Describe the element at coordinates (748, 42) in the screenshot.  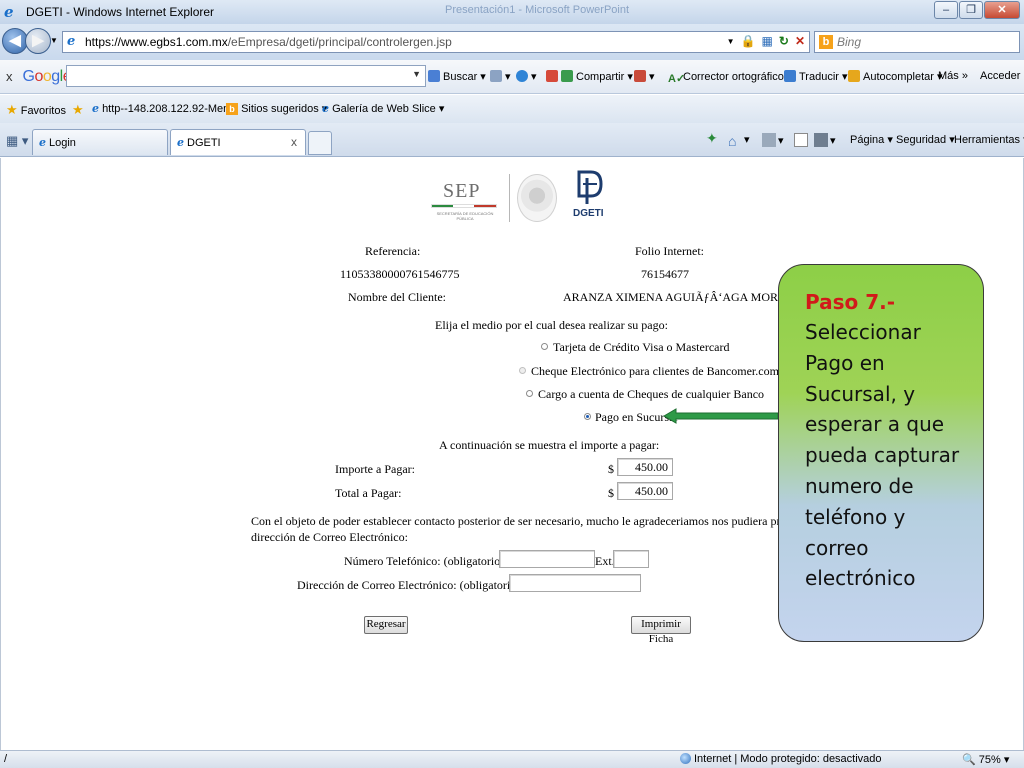
I see `lock-icon: 🔒` at that location.